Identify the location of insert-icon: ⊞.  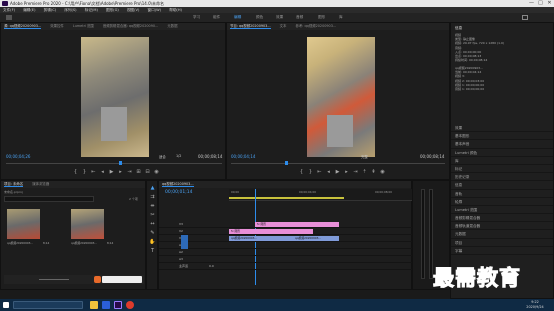
(138, 172).